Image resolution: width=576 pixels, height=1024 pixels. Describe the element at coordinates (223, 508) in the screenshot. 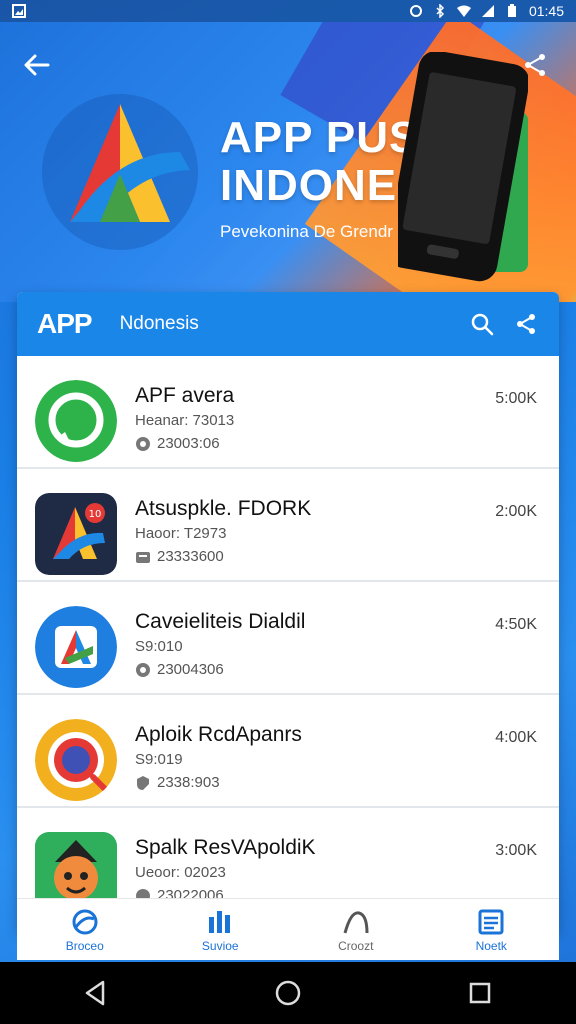

I see `app-name: Atsuspkle. FDORK` at that location.